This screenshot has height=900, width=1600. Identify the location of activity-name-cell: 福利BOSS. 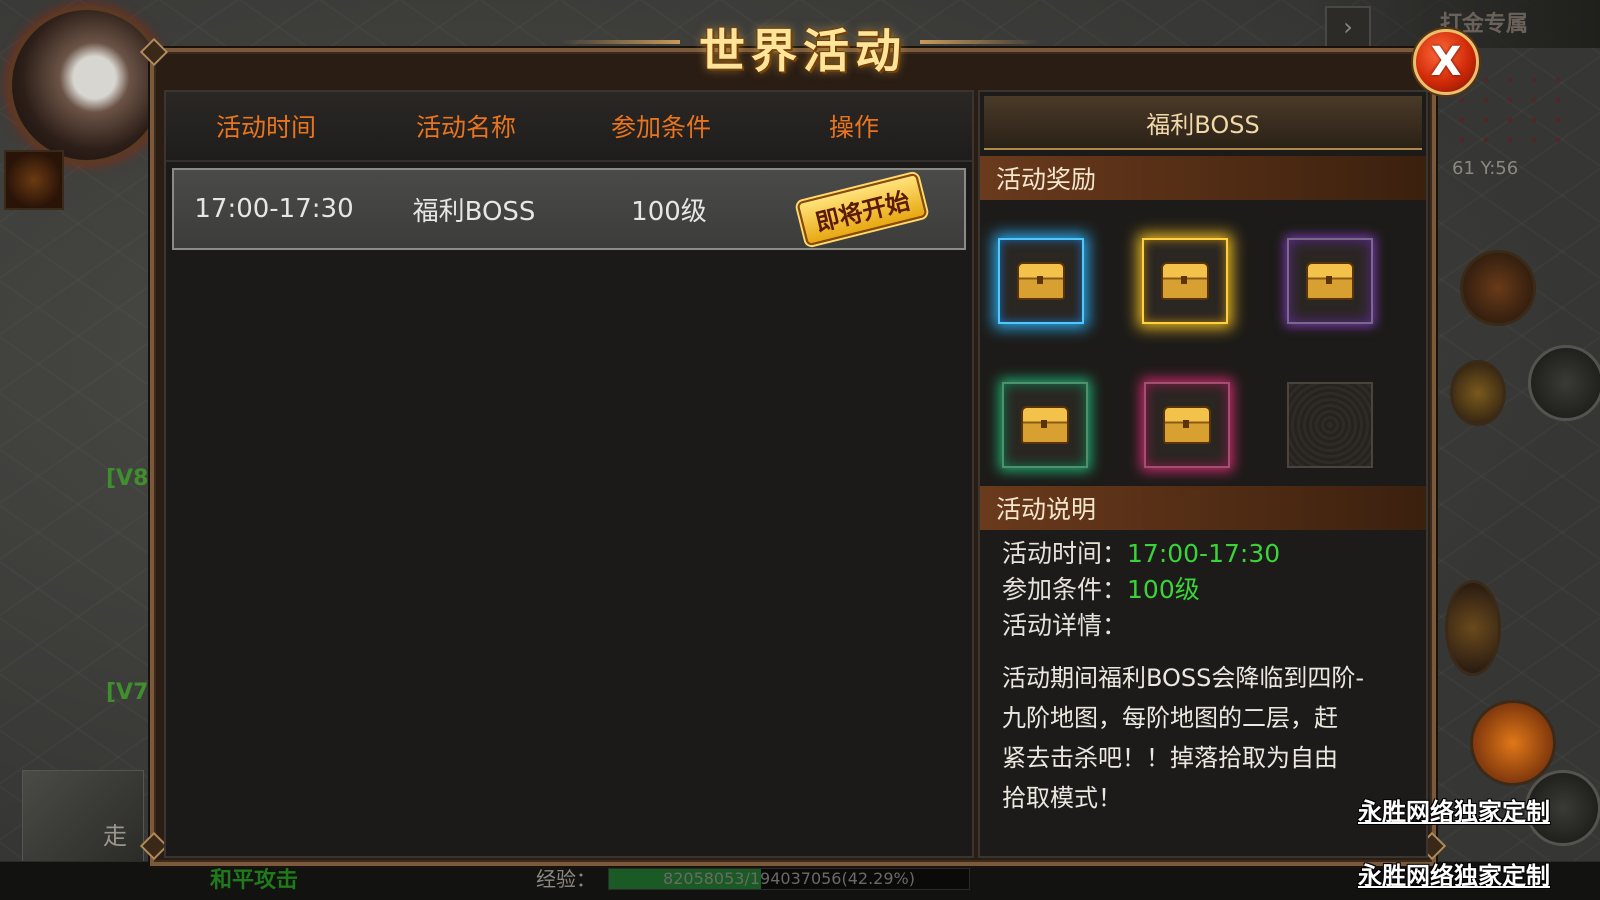
(474, 211).